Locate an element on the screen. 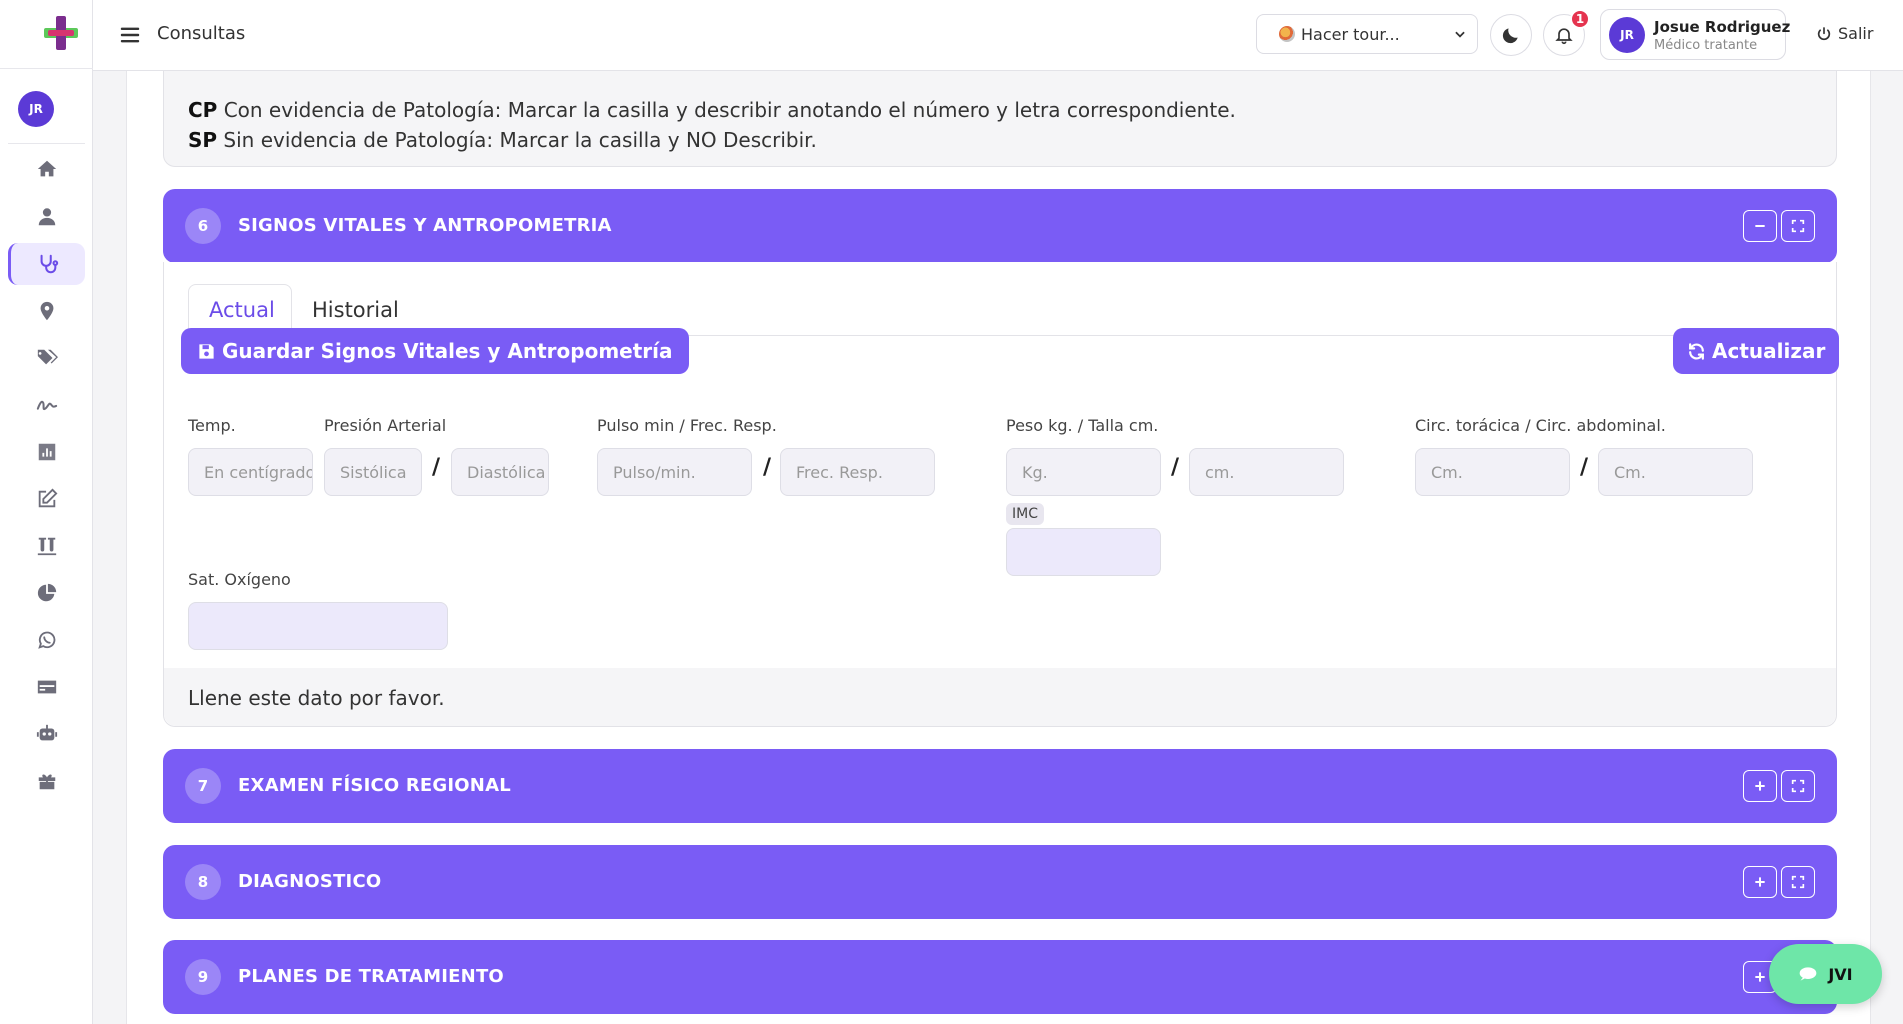 This screenshot has height=1024, width=1903. diastolic-input: Diastólica is located at coordinates (500, 472).